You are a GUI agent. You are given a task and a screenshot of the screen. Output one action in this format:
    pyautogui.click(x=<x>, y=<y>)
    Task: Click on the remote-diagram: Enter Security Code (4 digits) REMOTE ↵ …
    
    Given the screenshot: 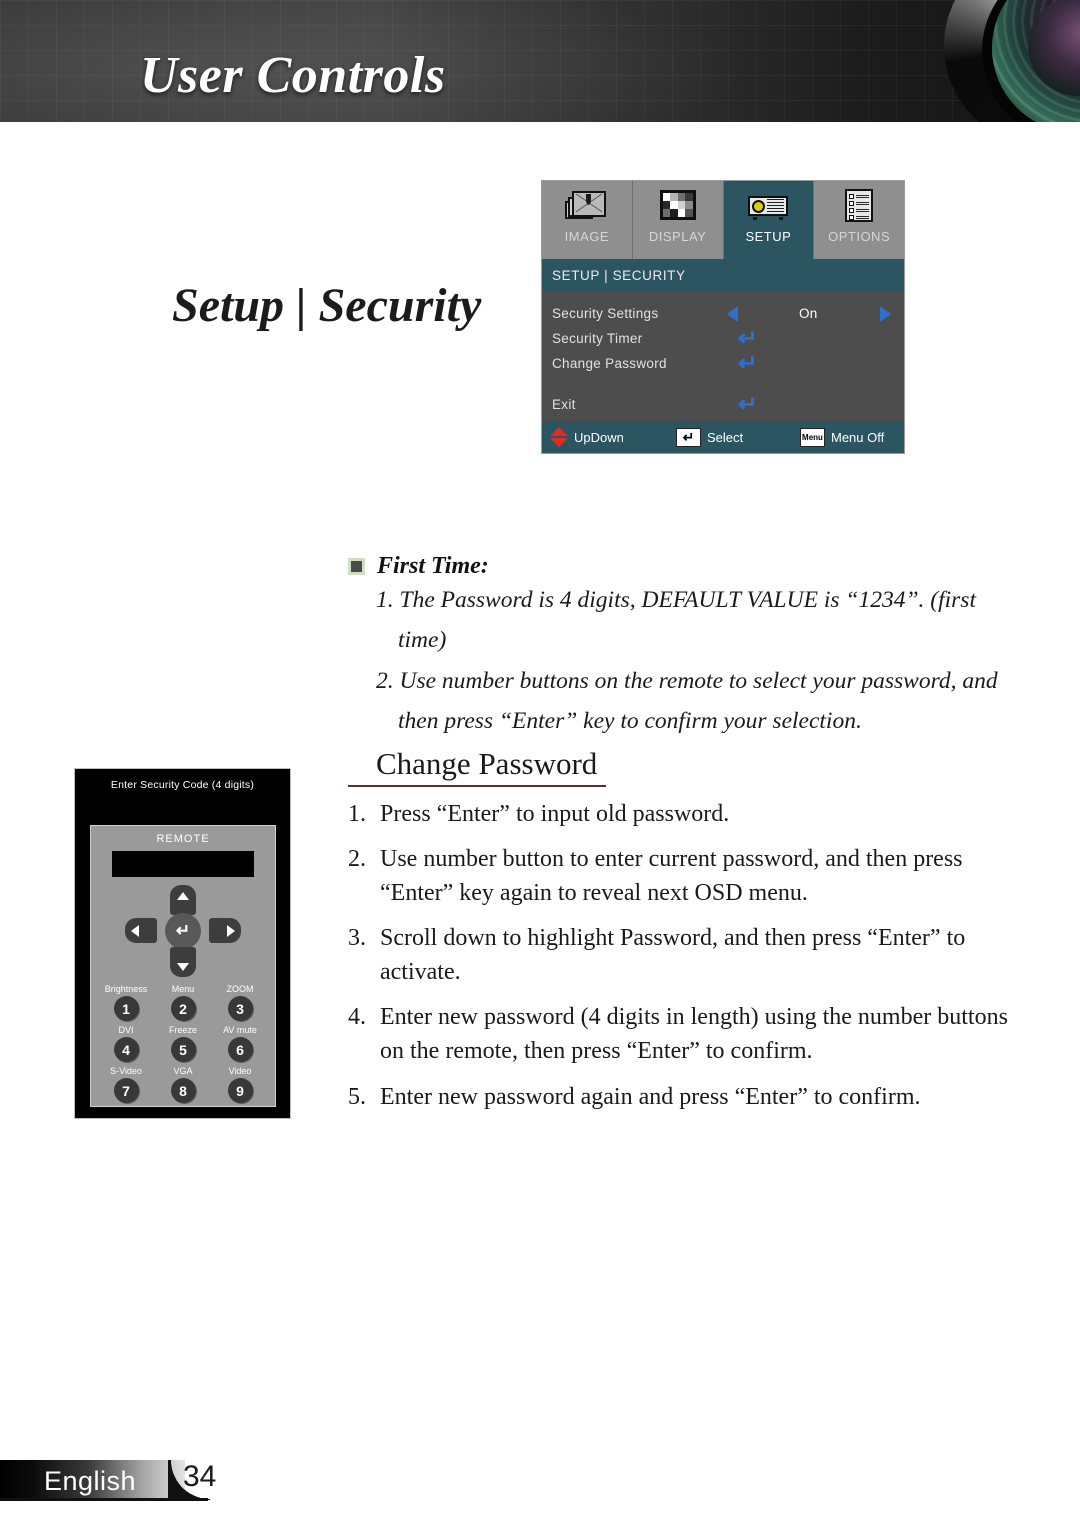 What is the action you would take?
    pyautogui.click(x=182, y=943)
    